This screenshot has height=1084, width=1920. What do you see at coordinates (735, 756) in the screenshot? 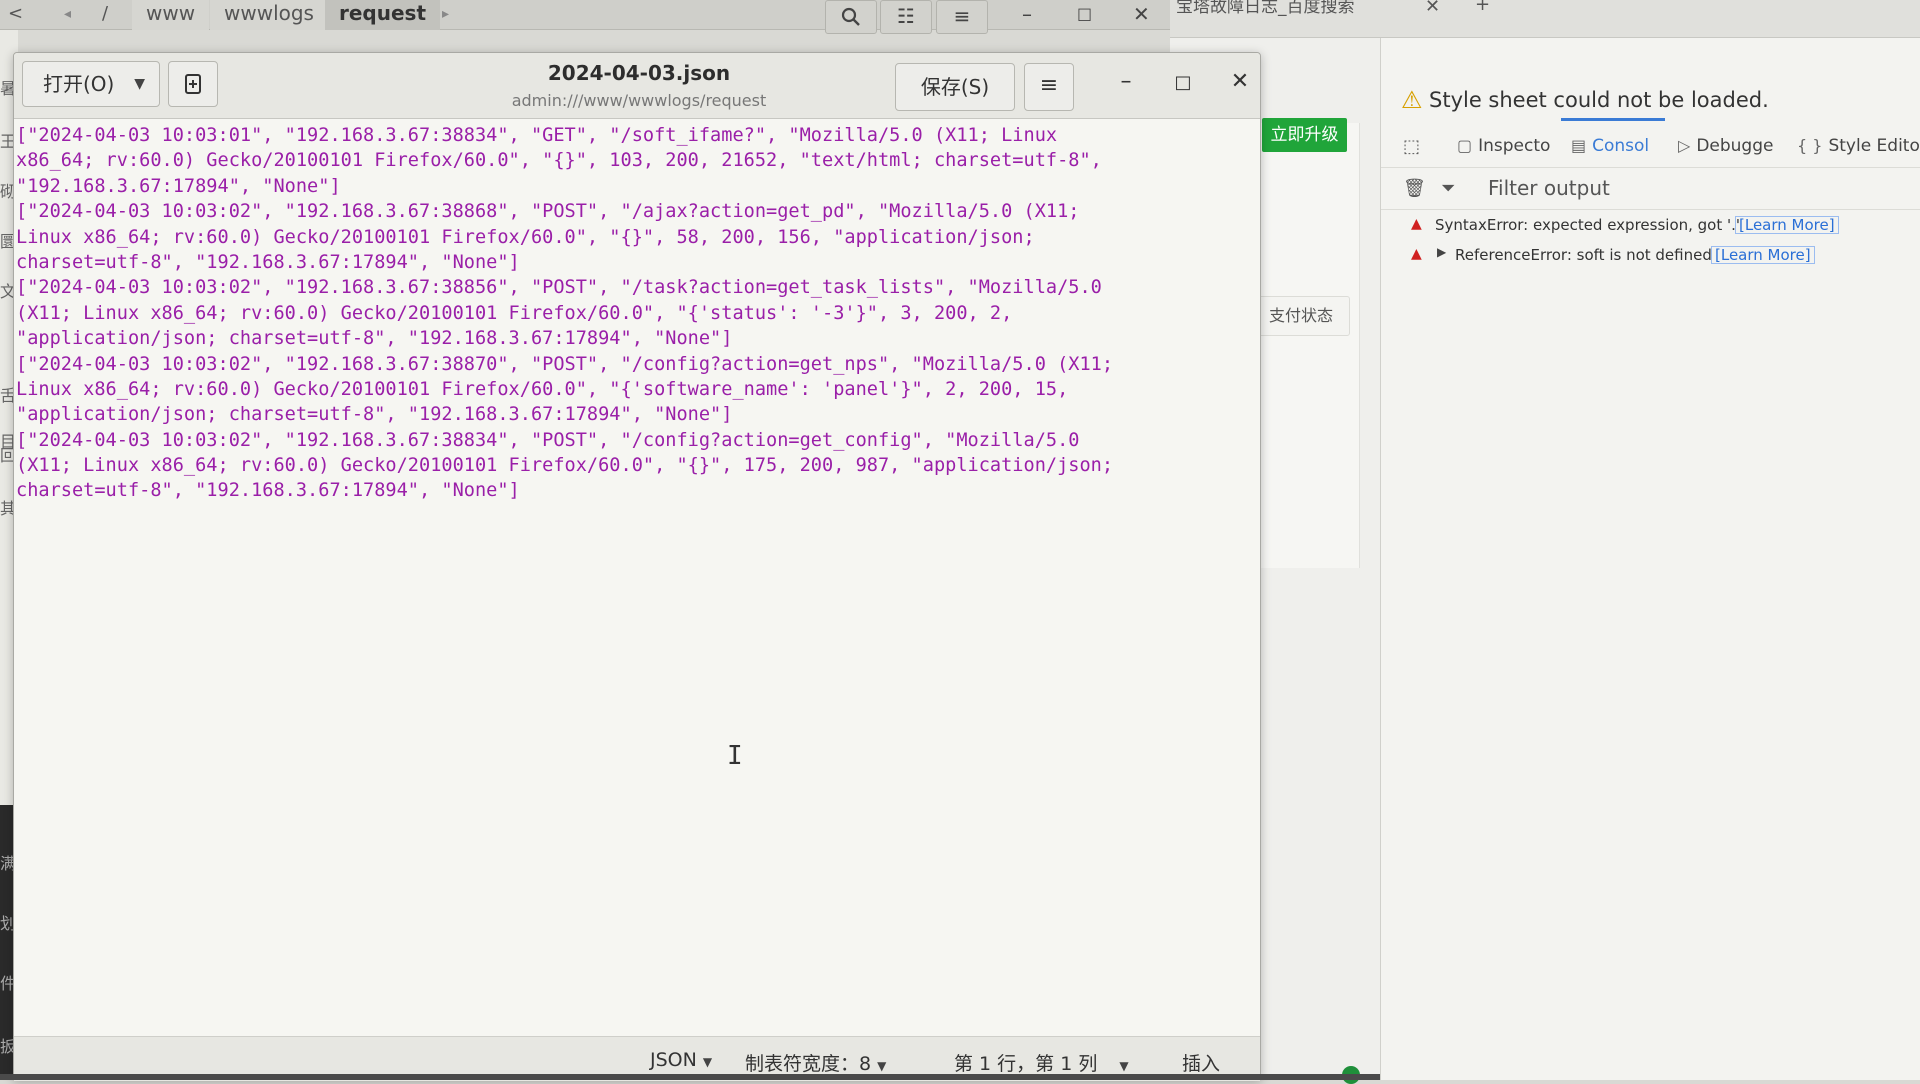
I see `text-cursor-icon: I` at bounding box center [735, 756].